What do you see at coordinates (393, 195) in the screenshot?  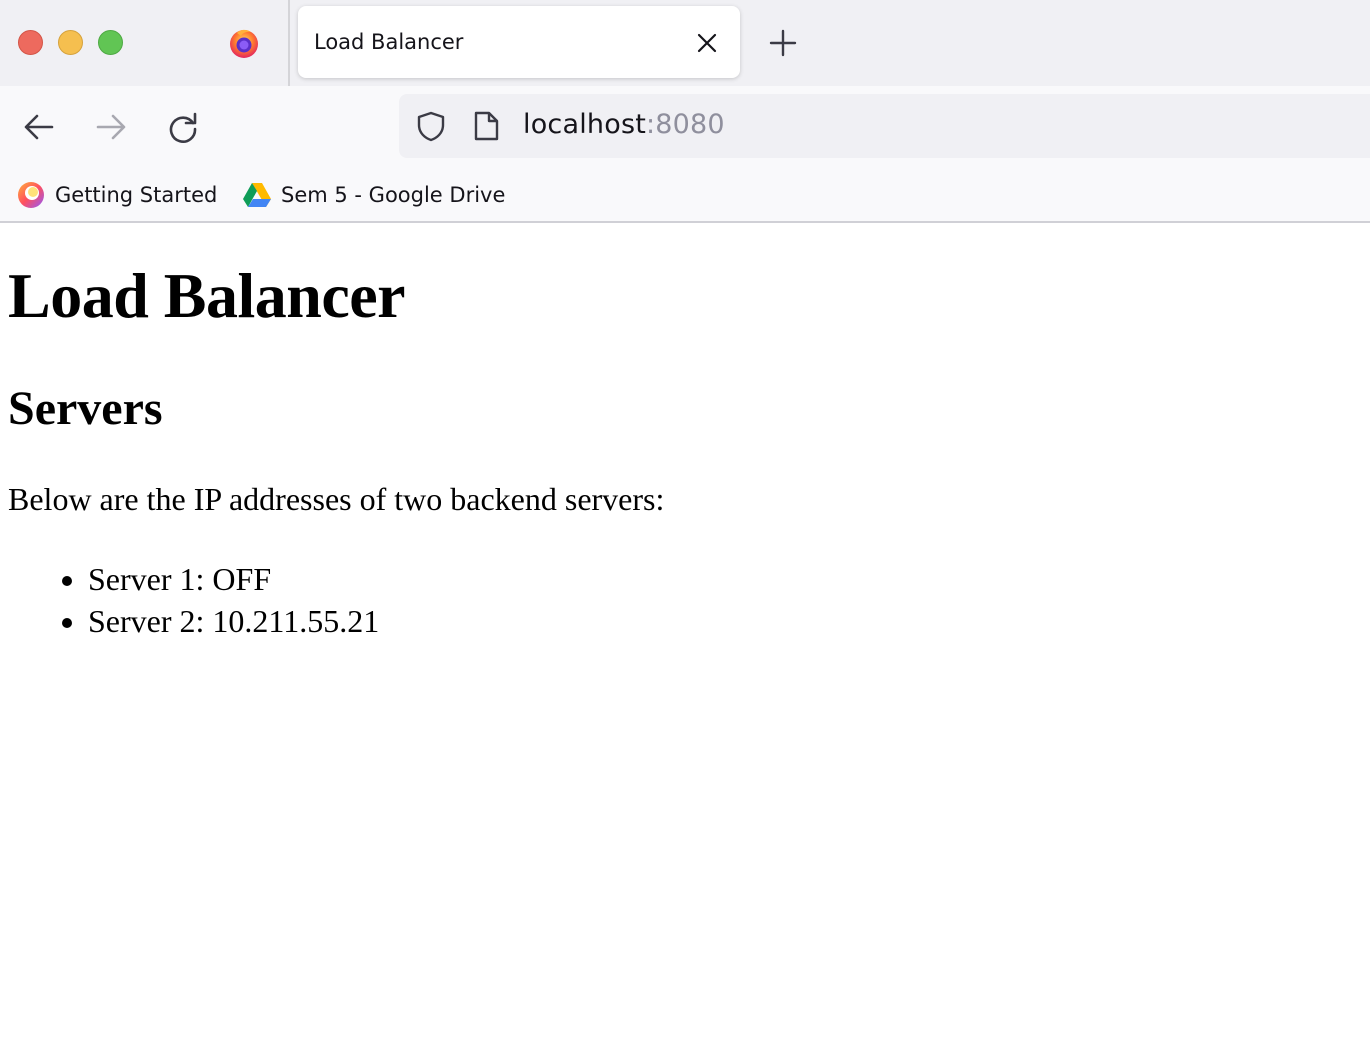 I see `bookmark-label: Sem 5 - Google Drive` at bounding box center [393, 195].